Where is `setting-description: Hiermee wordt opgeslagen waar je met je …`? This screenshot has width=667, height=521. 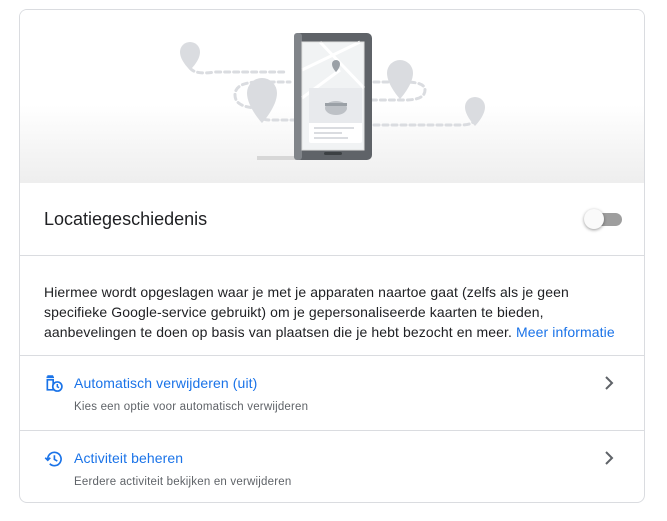 setting-description: Hiermee wordt opgeslagen waar je met je … is located at coordinates (339, 312).